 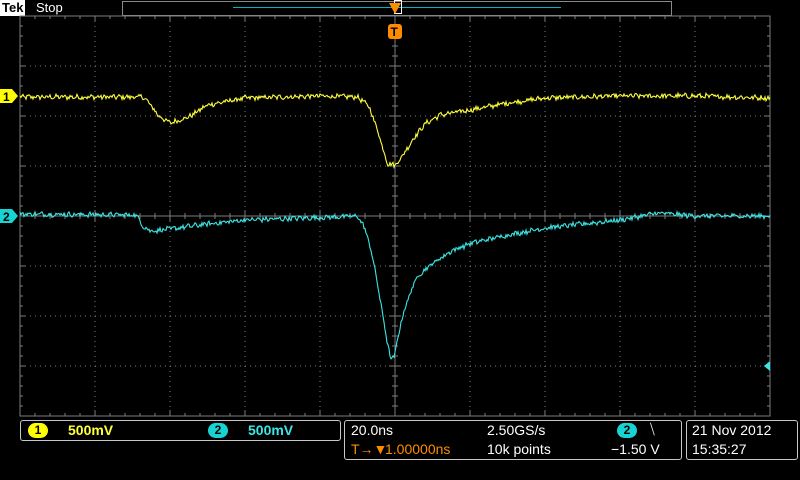 I want to click on trigger-delay-prefix: T→▼, so click(x=369, y=449).